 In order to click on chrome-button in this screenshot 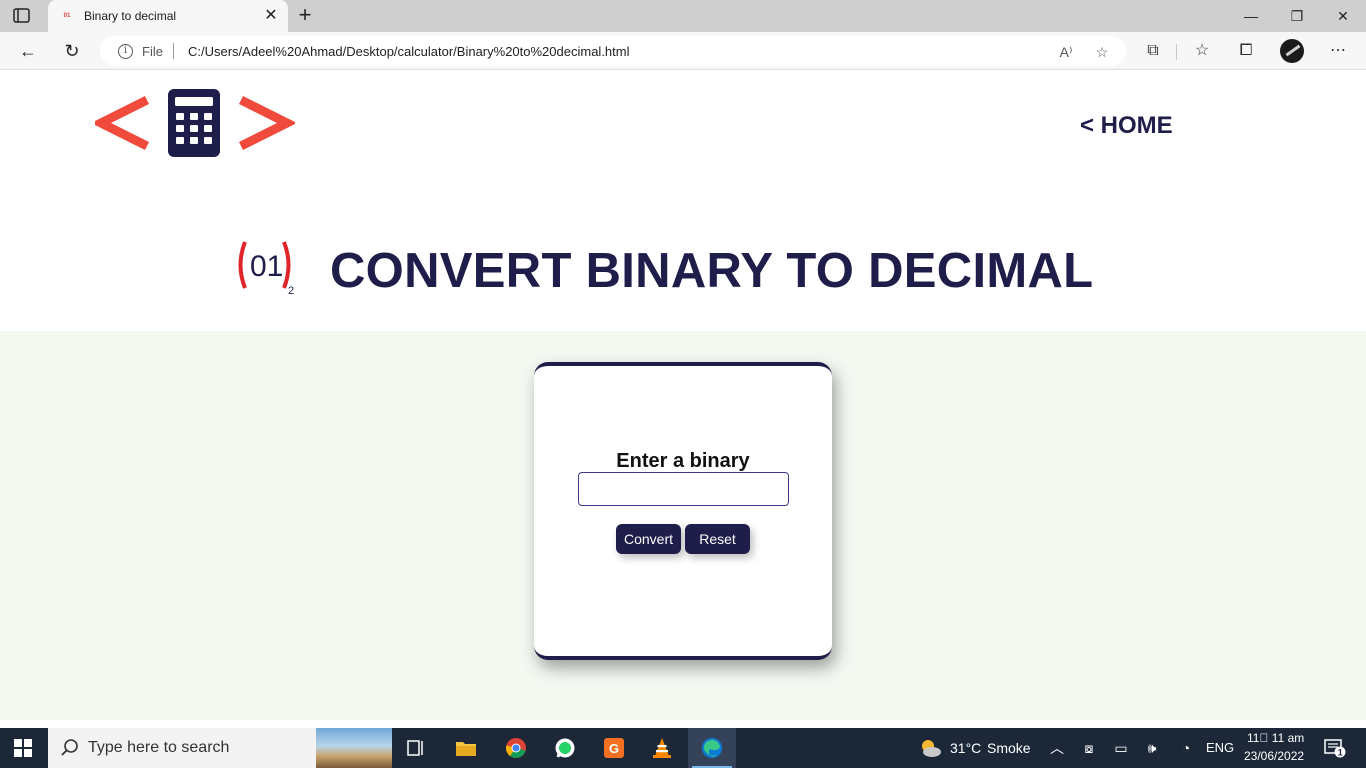, I will do `click(516, 748)`.